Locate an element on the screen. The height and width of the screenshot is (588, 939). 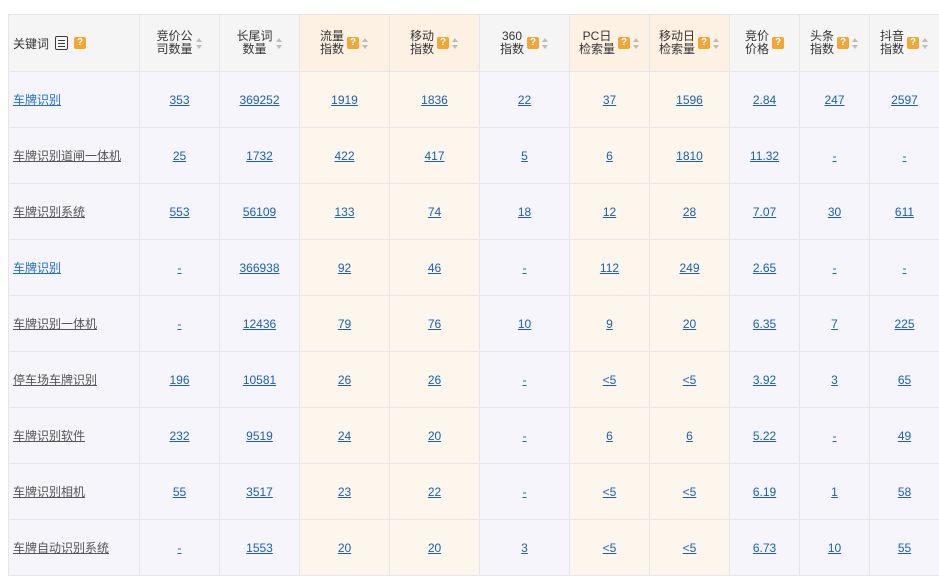
copy-list-icon is located at coordinates (62, 43).